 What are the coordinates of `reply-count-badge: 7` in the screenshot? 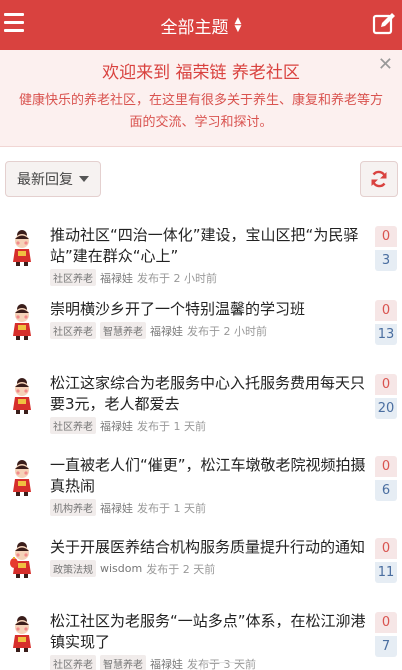 It's located at (386, 646).